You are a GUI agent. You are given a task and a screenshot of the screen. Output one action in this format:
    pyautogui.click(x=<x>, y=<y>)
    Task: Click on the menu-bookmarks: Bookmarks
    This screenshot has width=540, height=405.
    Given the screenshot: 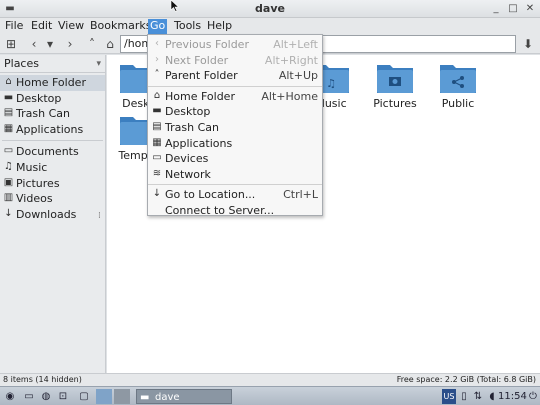 What is the action you would take?
    pyautogui.click(x=120, y=26)
    